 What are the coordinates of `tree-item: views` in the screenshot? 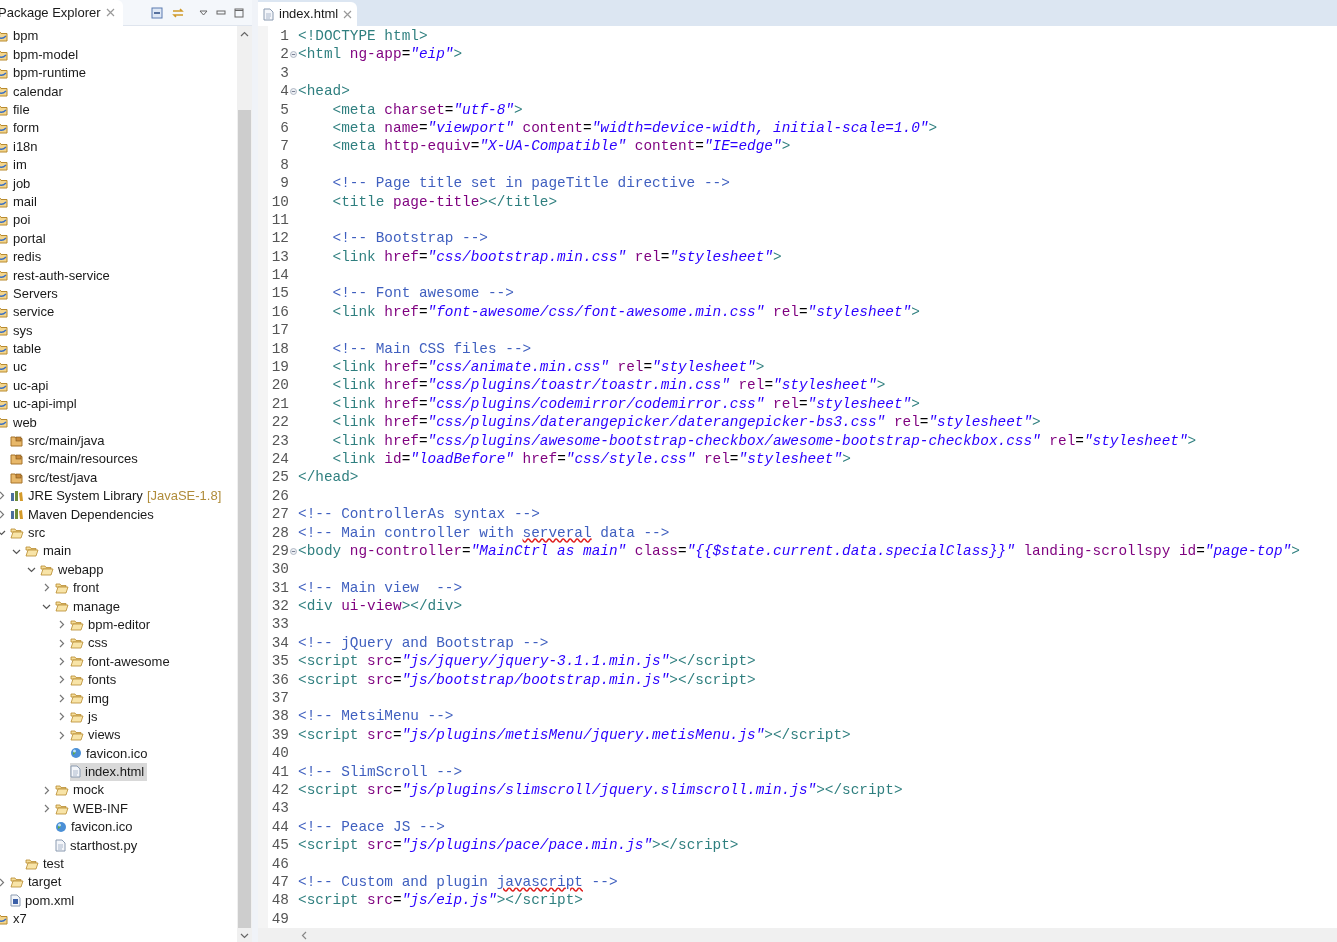 It's located at (97, 735).